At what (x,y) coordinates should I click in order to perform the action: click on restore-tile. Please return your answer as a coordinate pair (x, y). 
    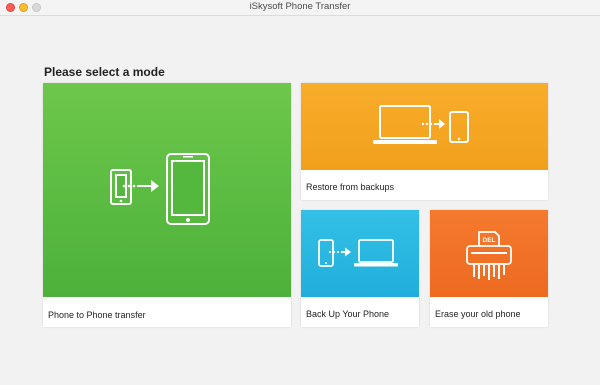
    Looking at the image, I should click on (424, 126).